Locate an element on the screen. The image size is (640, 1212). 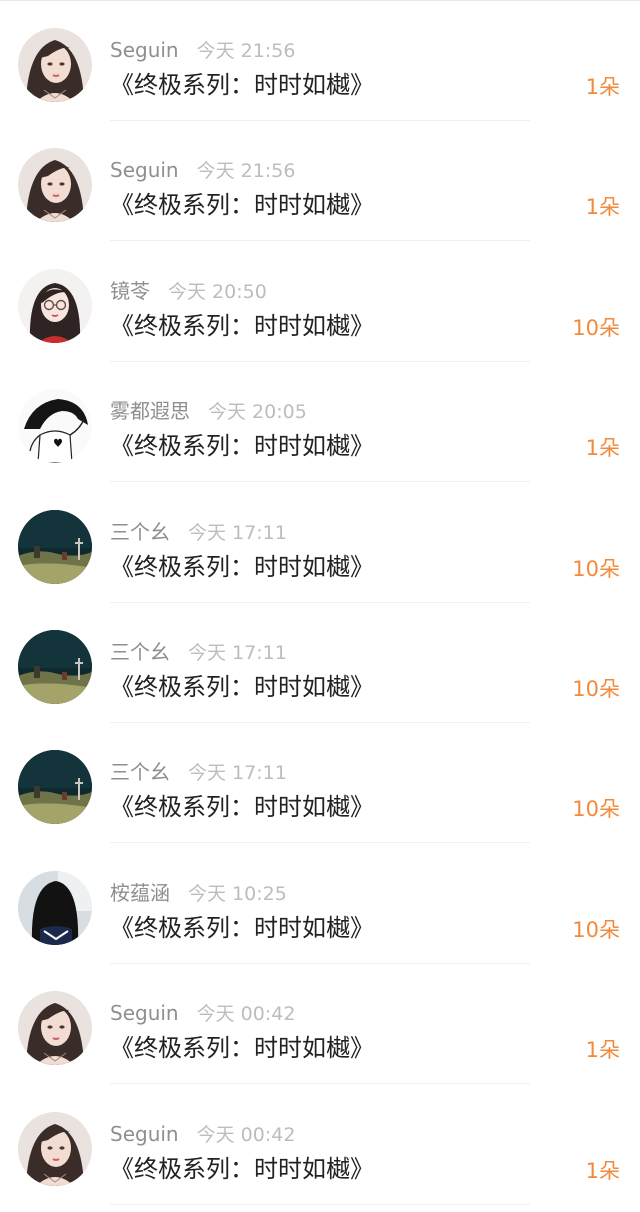
gift-meta: 雾都遐思 今天 20:05 is located at coordinates (208, 411).